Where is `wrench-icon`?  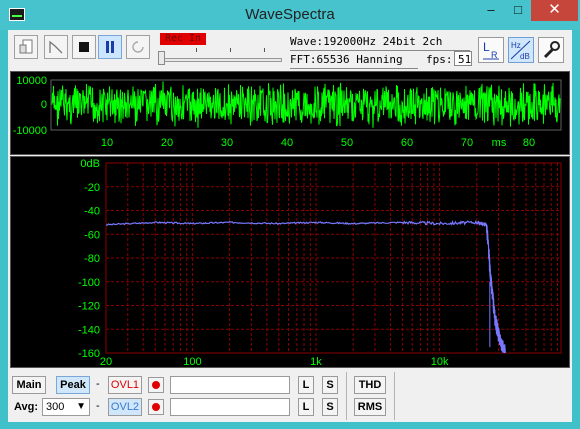 wrench-icon is located at coordinates (551, 50).